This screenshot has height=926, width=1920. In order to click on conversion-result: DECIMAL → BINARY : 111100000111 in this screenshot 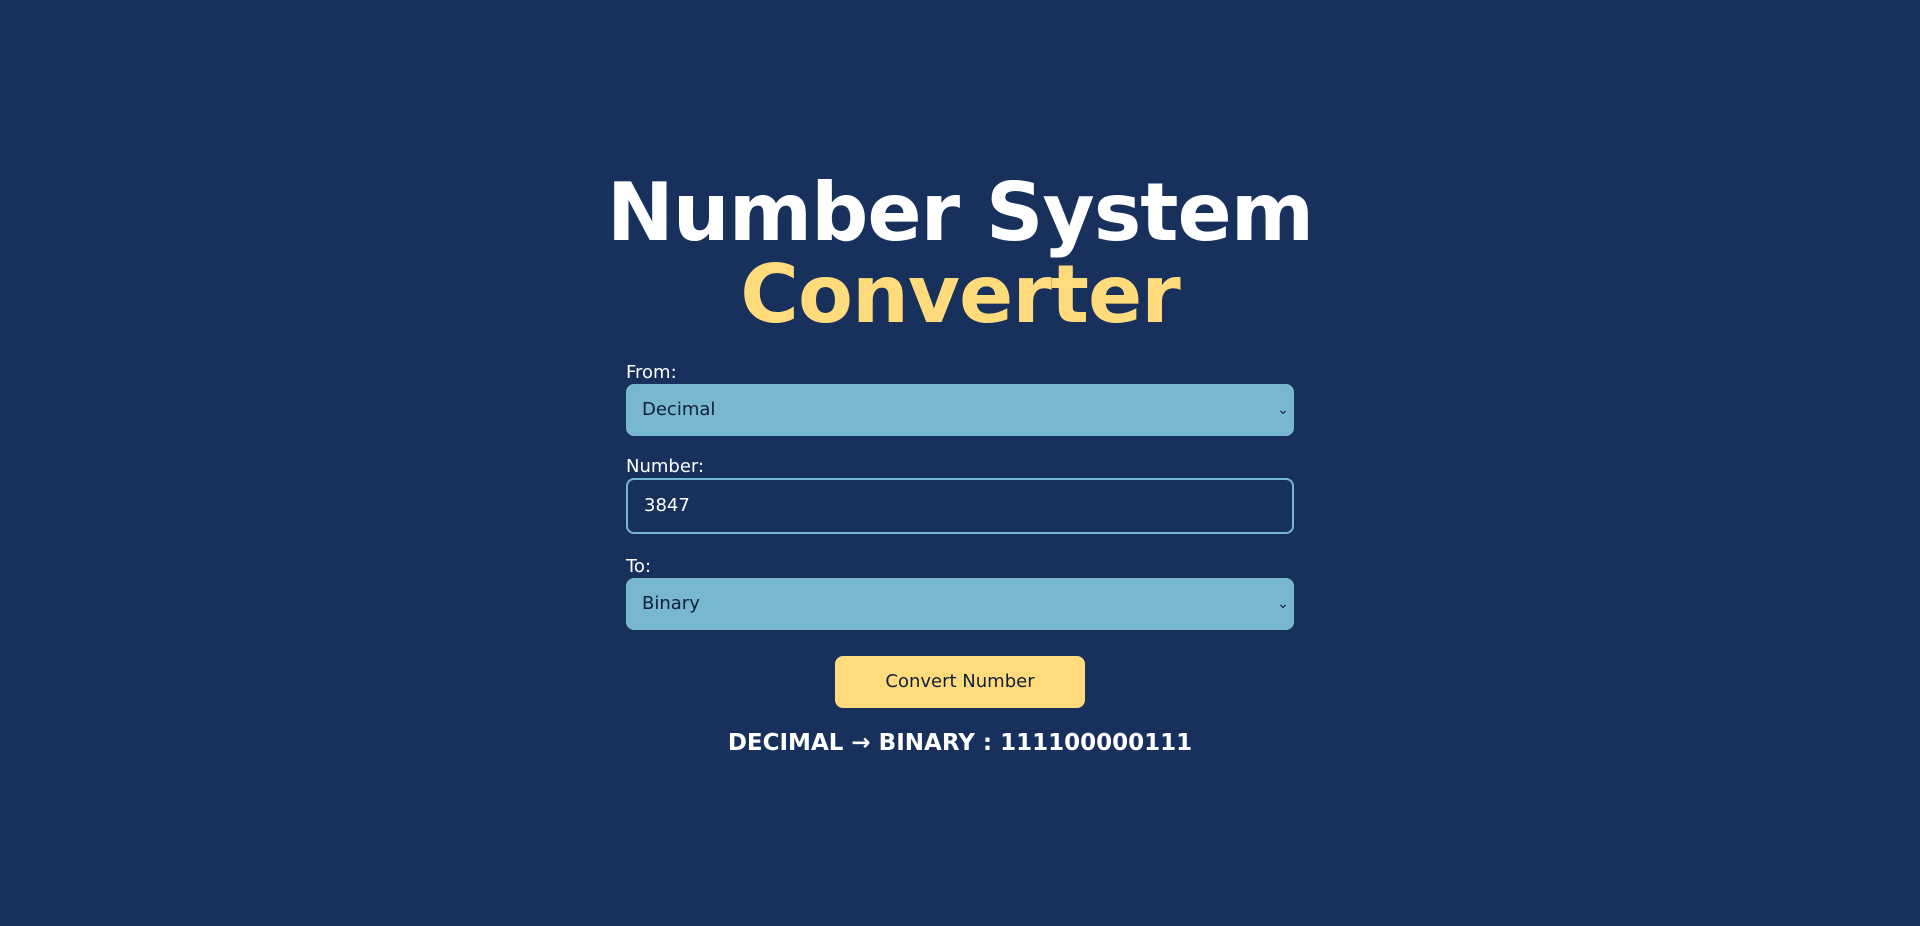, I will do `click(960, 743)`.